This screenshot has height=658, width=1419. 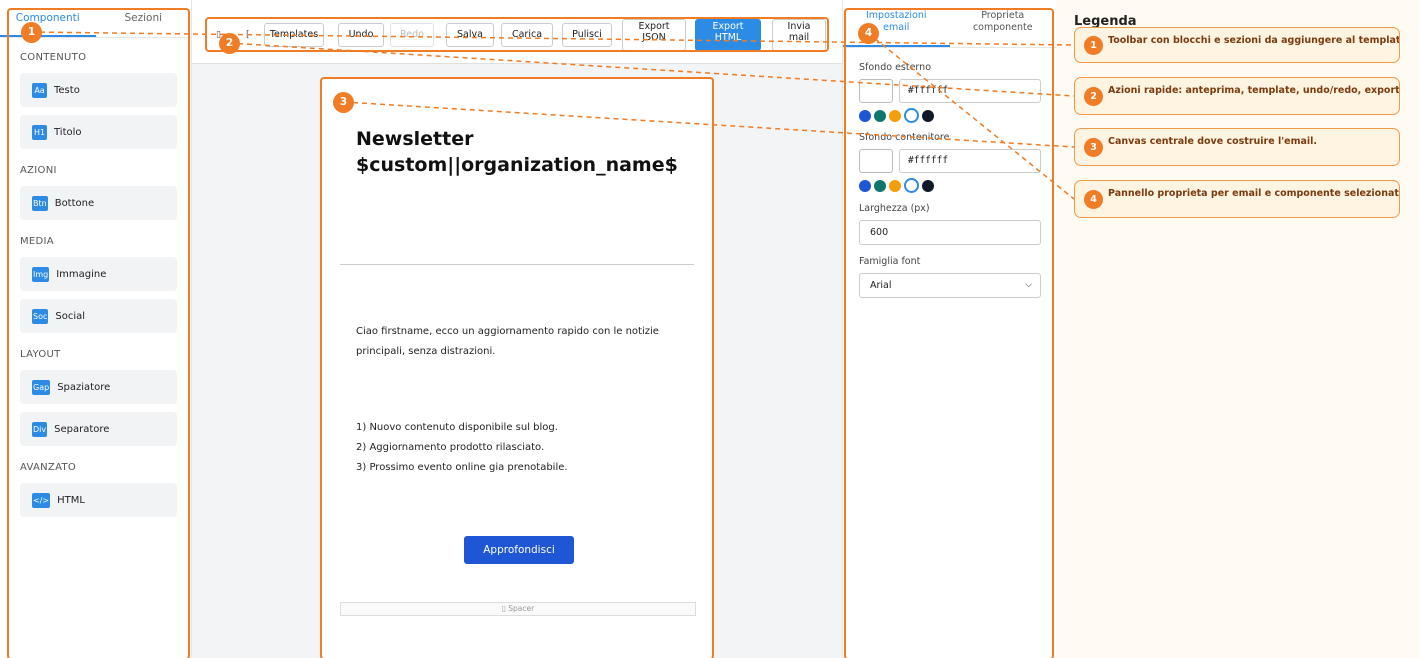 I want to click on legend-badge: 4, so click(x=1093, y=199).